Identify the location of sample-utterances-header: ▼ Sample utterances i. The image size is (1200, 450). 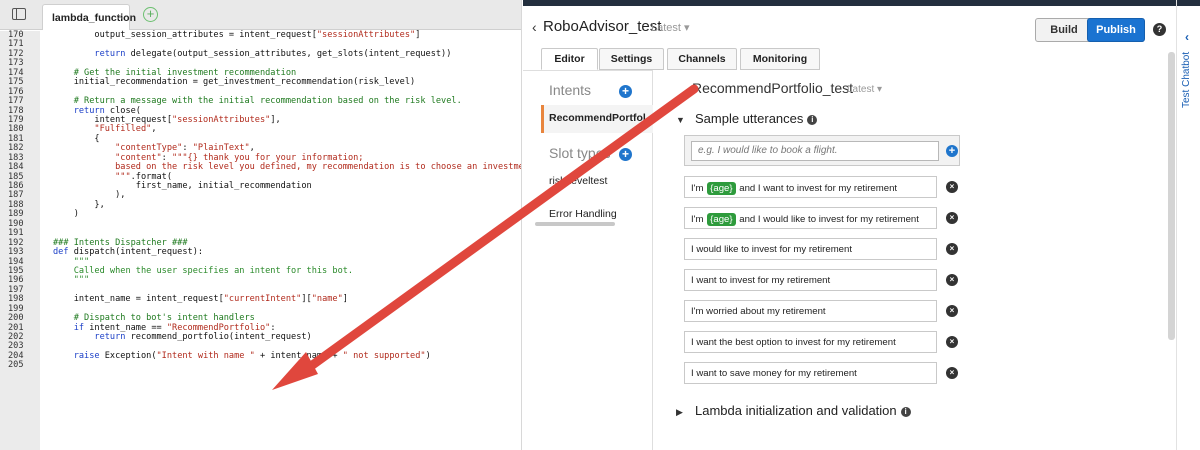
(747, 118).